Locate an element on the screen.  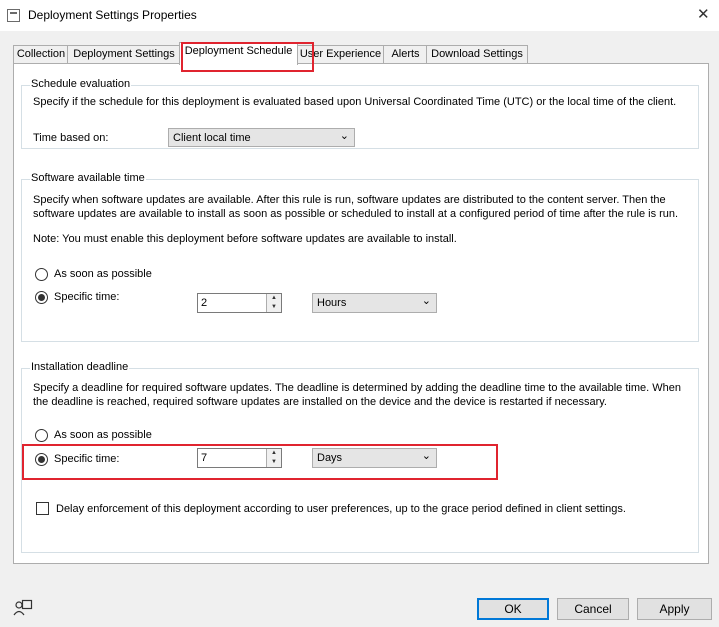
spin-down-icon: ▼ is located at coordinates (274, 307).